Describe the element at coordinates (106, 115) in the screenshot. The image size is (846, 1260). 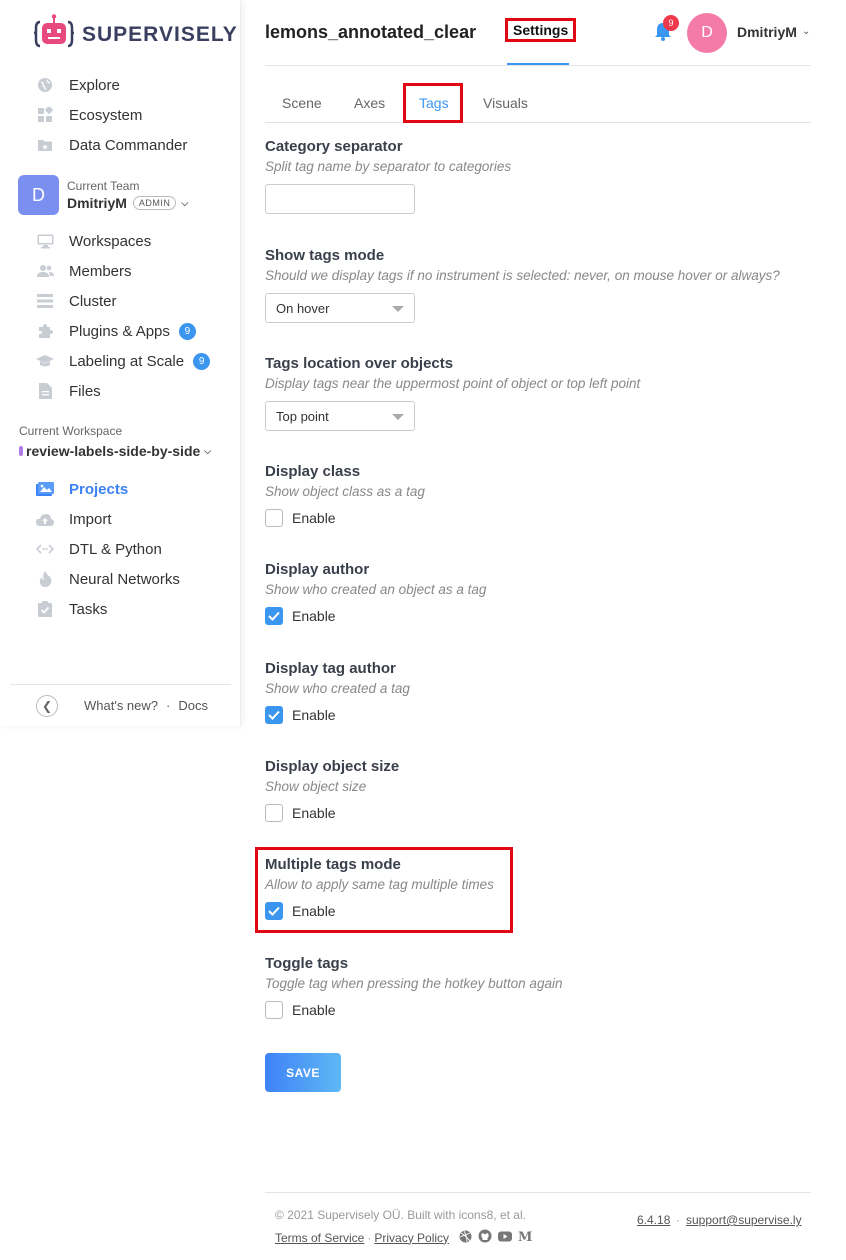
I see `sidebar-item-label: Ecosystem` at that location.